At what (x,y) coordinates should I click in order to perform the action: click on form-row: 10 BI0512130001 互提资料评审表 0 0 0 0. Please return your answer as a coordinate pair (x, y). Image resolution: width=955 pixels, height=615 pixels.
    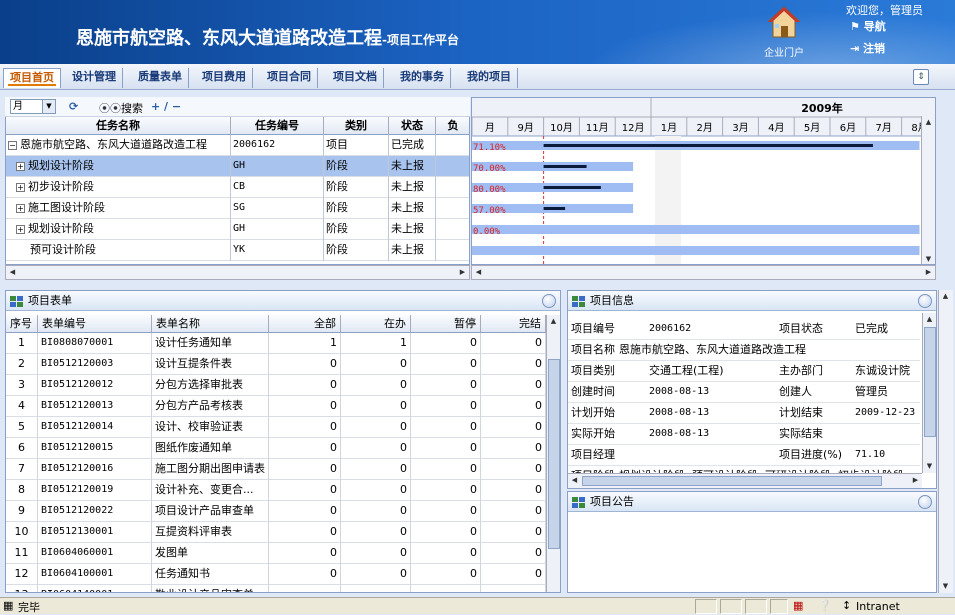
    Looking at the image, I should click on (276, 532).